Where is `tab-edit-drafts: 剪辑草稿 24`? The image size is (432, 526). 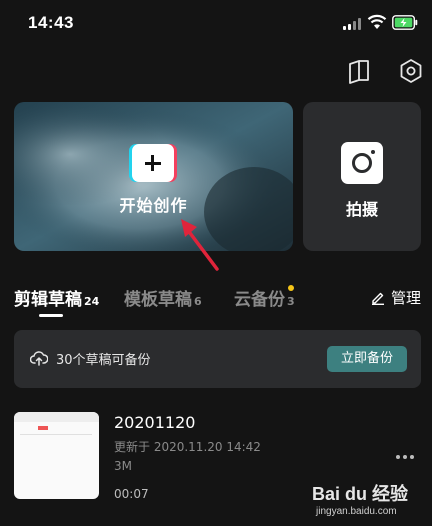
tab-edit-drafts: 剪辑草稿 24 is located at coordinates (56, 297).